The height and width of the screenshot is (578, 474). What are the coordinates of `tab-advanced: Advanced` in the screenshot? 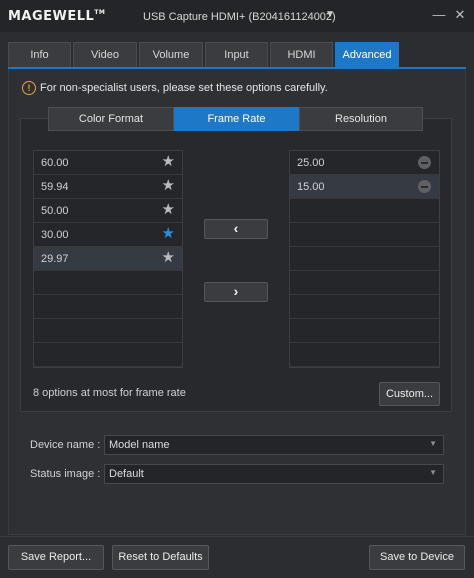 It's located at (367, 55).